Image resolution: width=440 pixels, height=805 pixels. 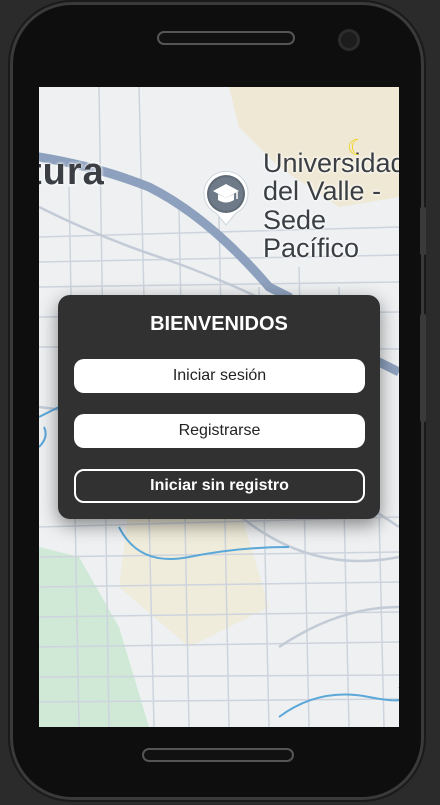 What do you see at coordinates (72, 172) in the screenshot?
I see `map-place-label: tura` at bounding box center [72, 172].